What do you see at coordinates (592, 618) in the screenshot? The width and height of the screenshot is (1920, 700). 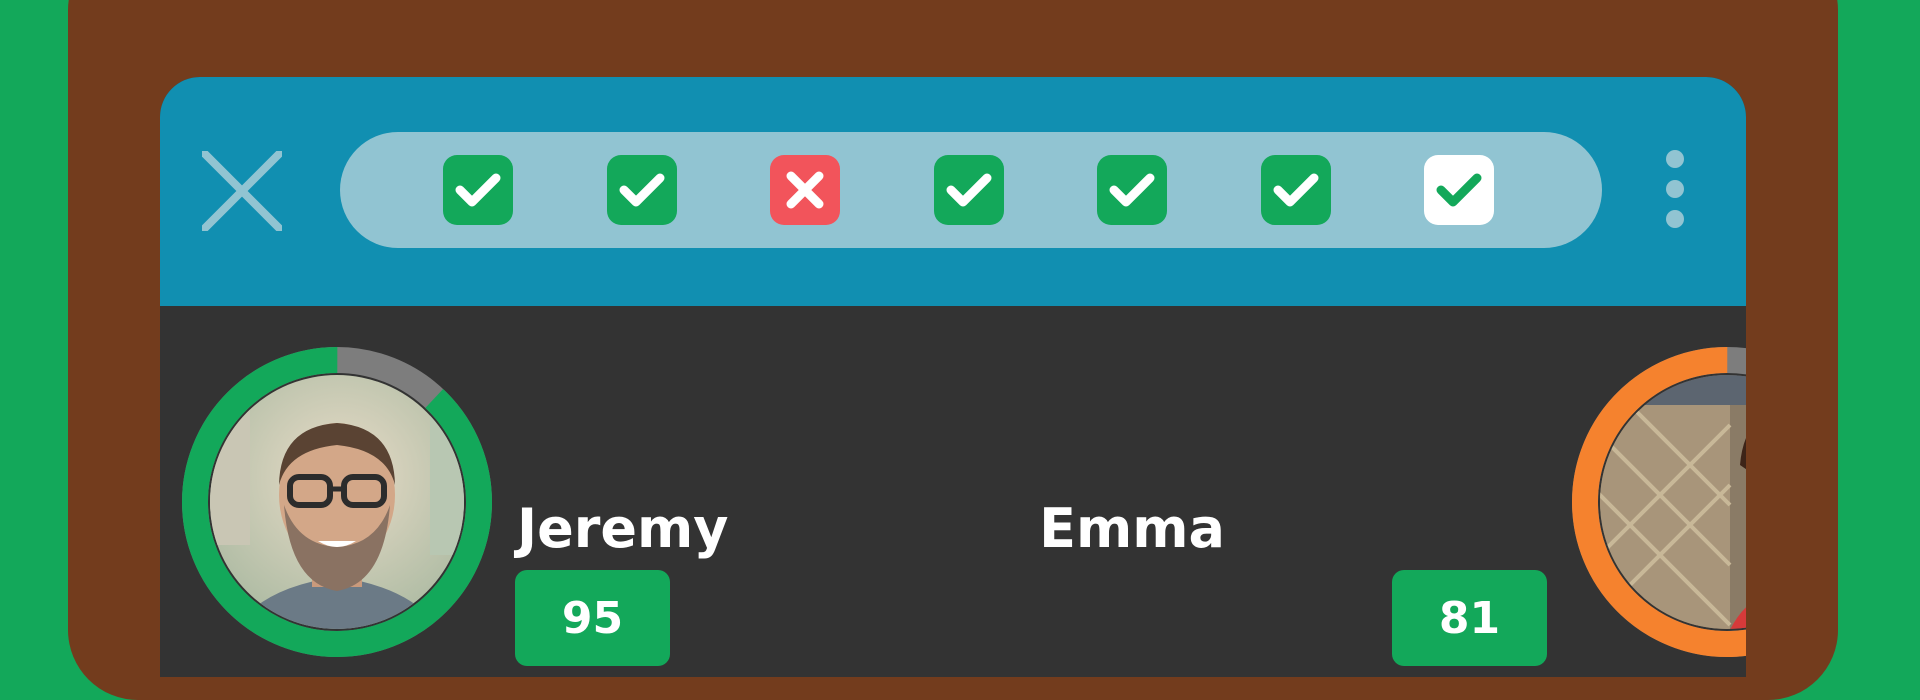 I see `player-score: 95` at bounding box center [592, 618].